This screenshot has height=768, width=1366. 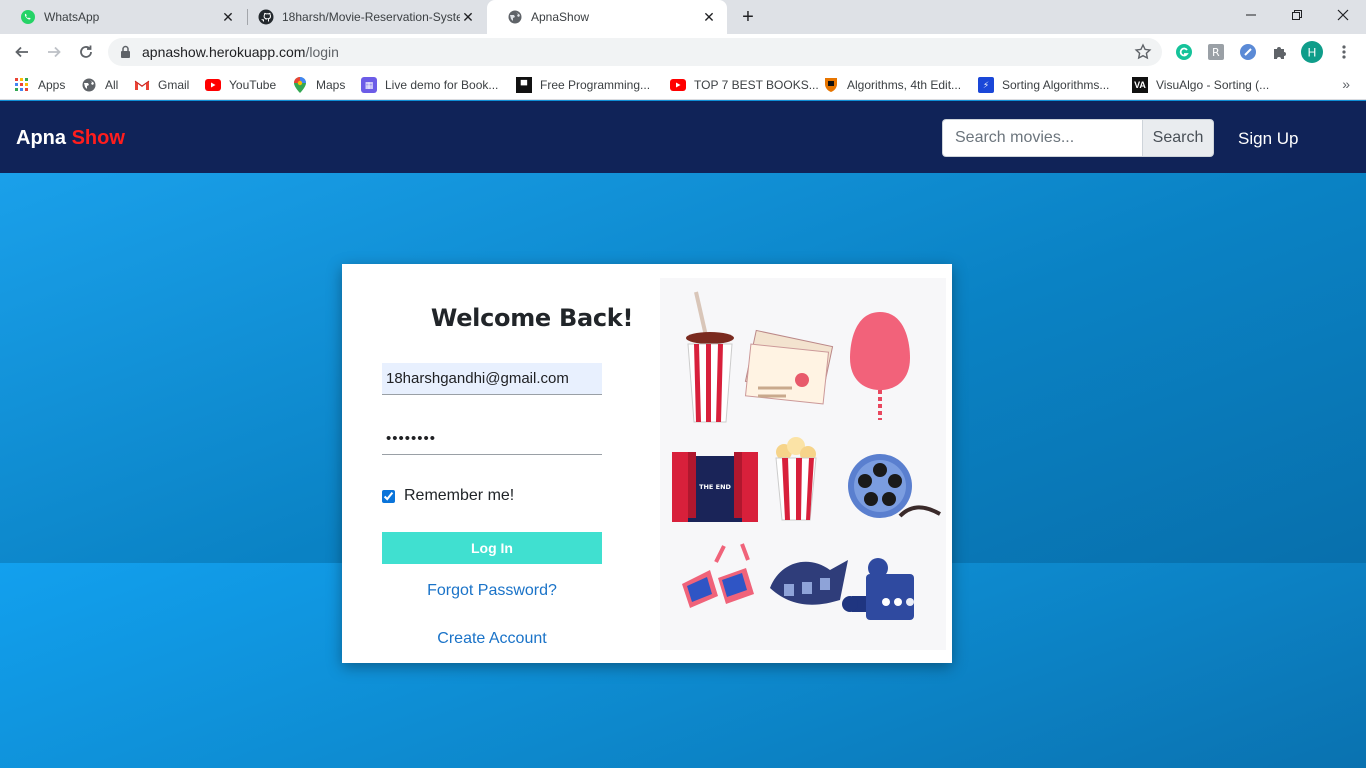 I want to click on signup-link: Sign Up, so click(x=1268, y=139).